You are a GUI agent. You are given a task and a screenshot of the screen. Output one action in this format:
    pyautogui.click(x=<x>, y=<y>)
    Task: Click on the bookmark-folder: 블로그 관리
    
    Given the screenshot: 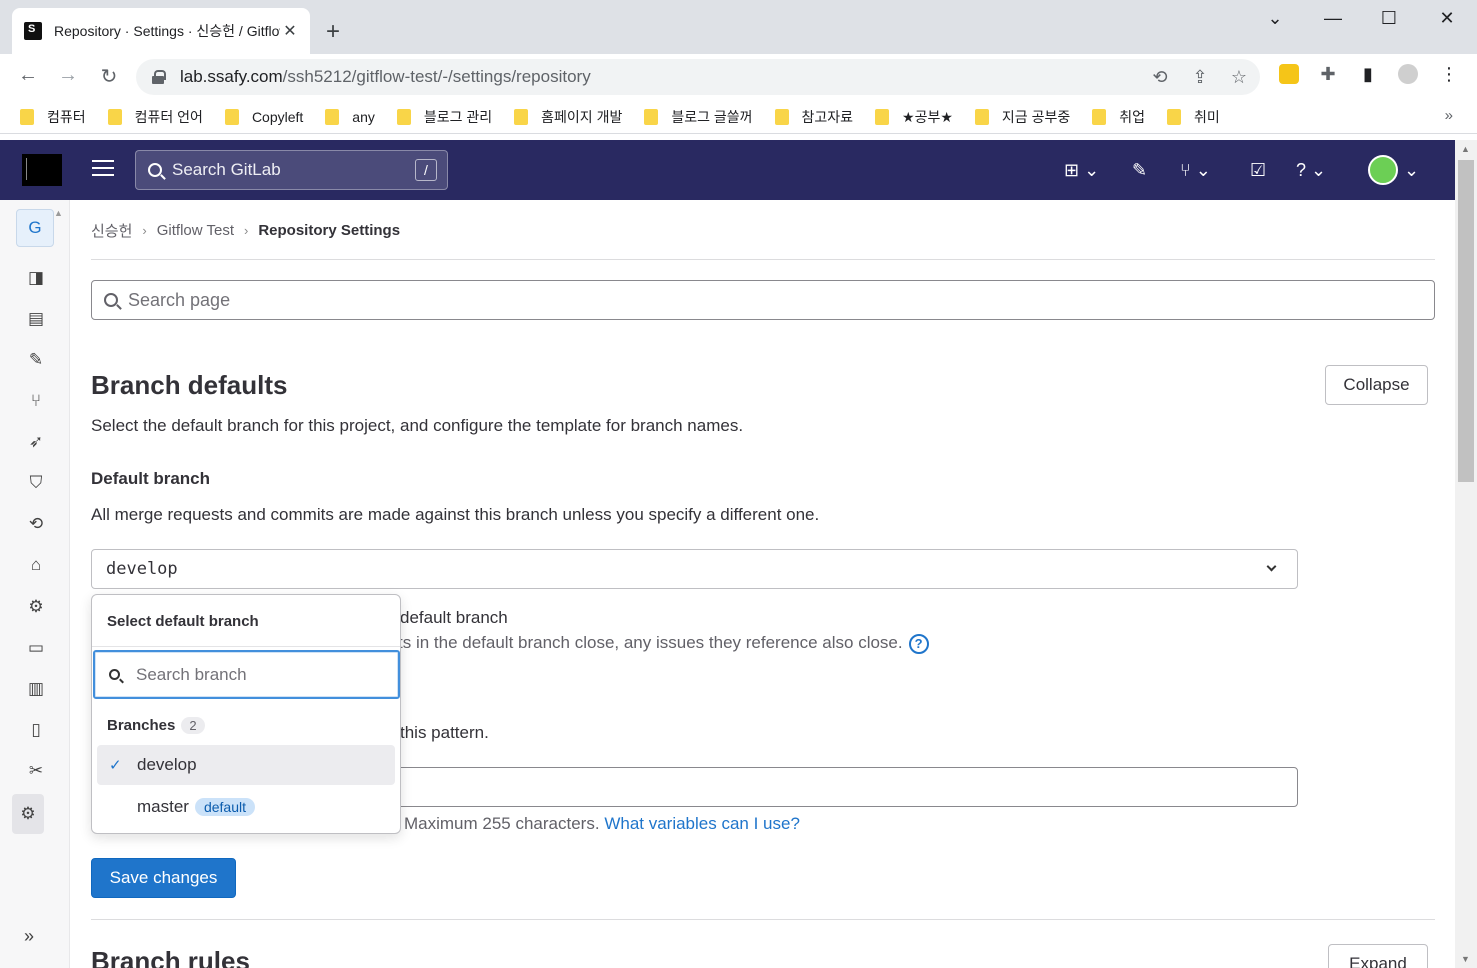 What is the action you would take?
    pyautogui.click(x=444, y=117)
    